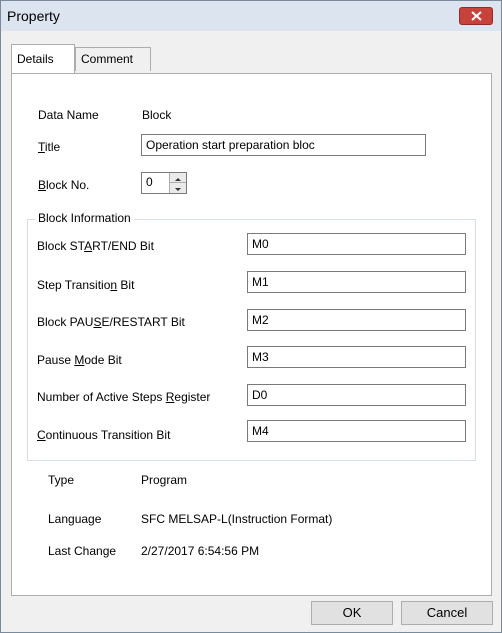  Describe the element at coordinates (251, 16) in the screenshot. I see `title-bar: Property` at that location.